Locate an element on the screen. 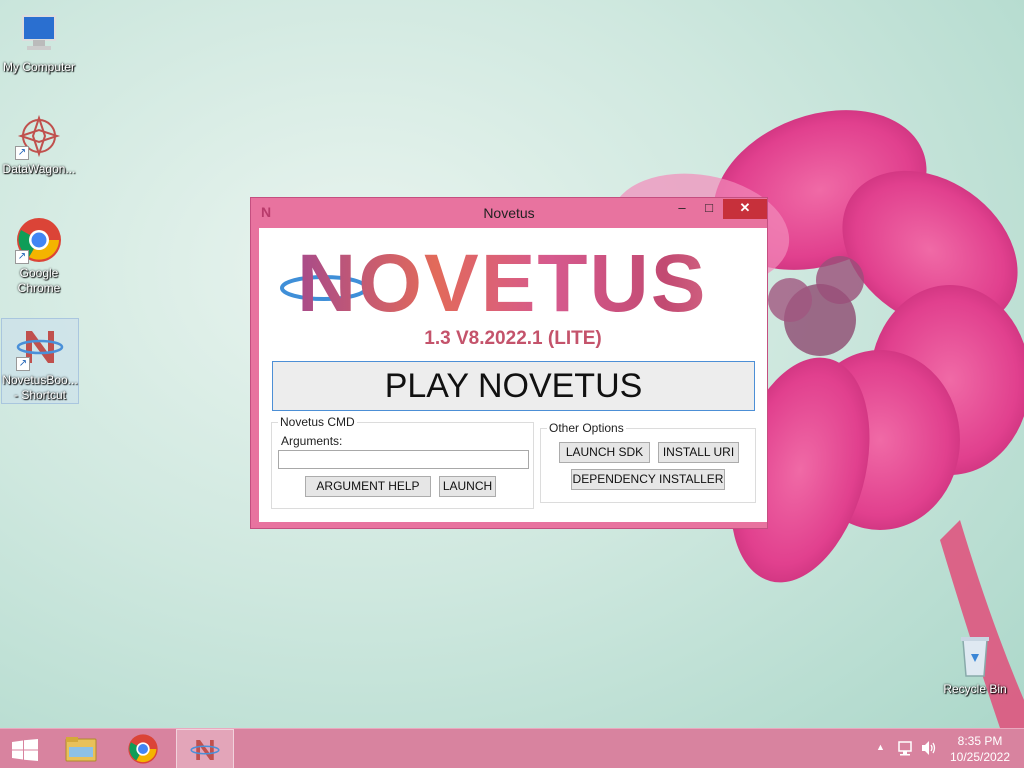  computer-icon is located at coordinates (39, 34).